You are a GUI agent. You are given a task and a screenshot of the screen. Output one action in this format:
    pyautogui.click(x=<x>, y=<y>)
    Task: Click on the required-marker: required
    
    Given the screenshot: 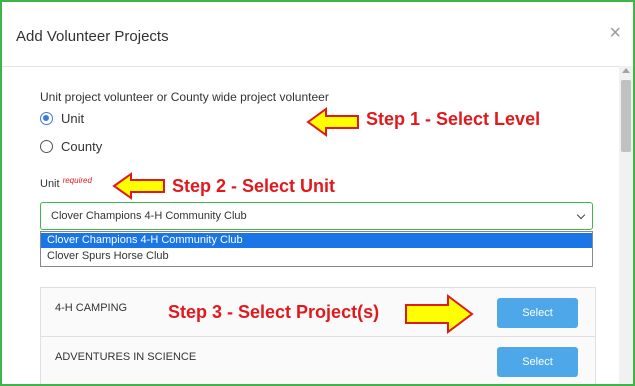 What is the action you would take?
    pyautogui.click(x=77, y=180)
    